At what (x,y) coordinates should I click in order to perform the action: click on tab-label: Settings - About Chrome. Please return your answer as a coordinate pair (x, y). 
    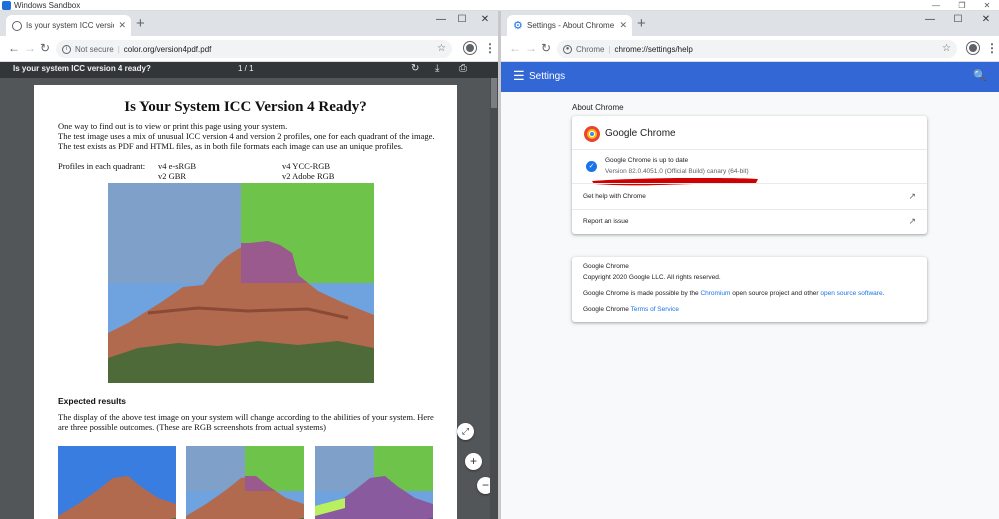
    Looking at the image, I should click on (571, 25).